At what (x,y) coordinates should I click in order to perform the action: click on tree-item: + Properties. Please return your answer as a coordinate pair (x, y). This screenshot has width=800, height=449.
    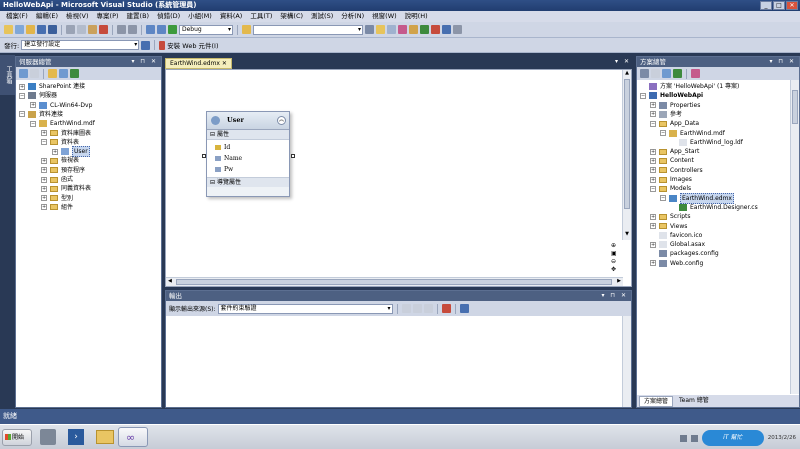
    Looking at the image, I should click on (675, 105).